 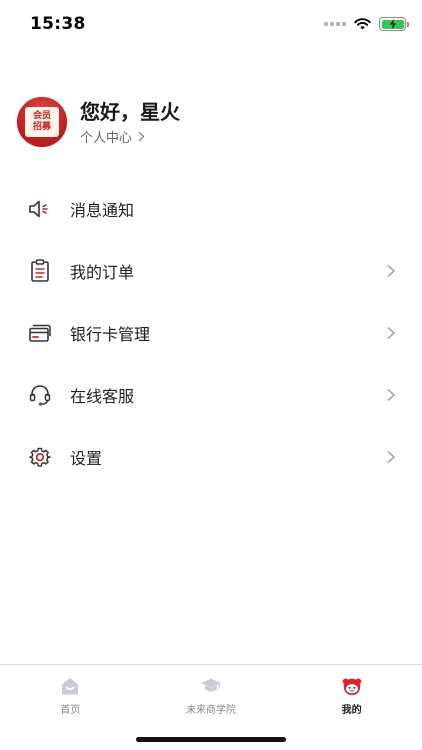 I want to click on charging-bolt-icon, so click(x=392, y=24).